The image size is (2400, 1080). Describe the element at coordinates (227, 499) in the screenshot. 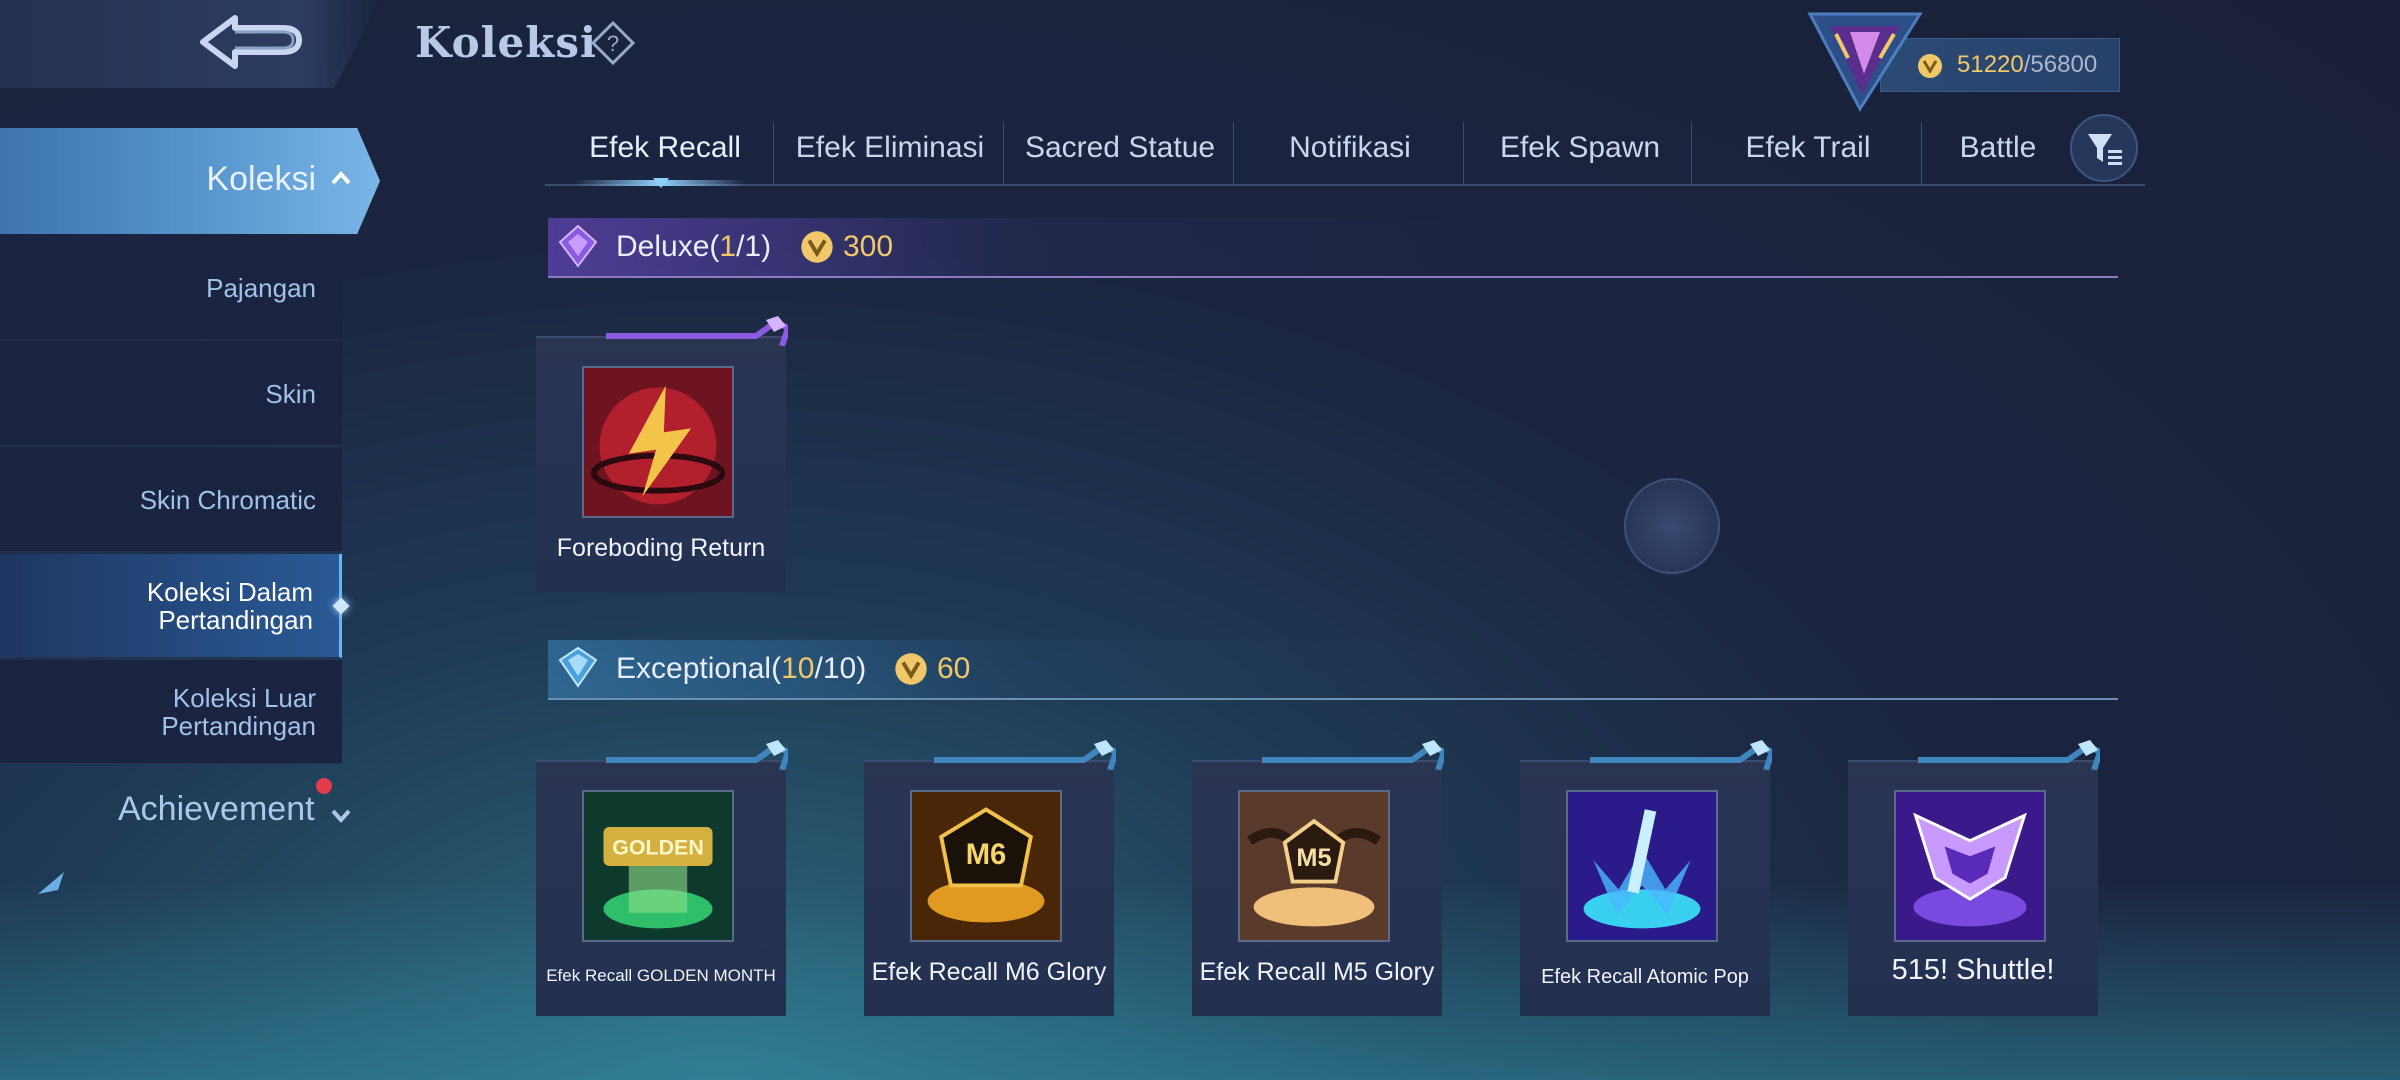

I see `sidebar-item-label: Skin Chromatic` at that location.